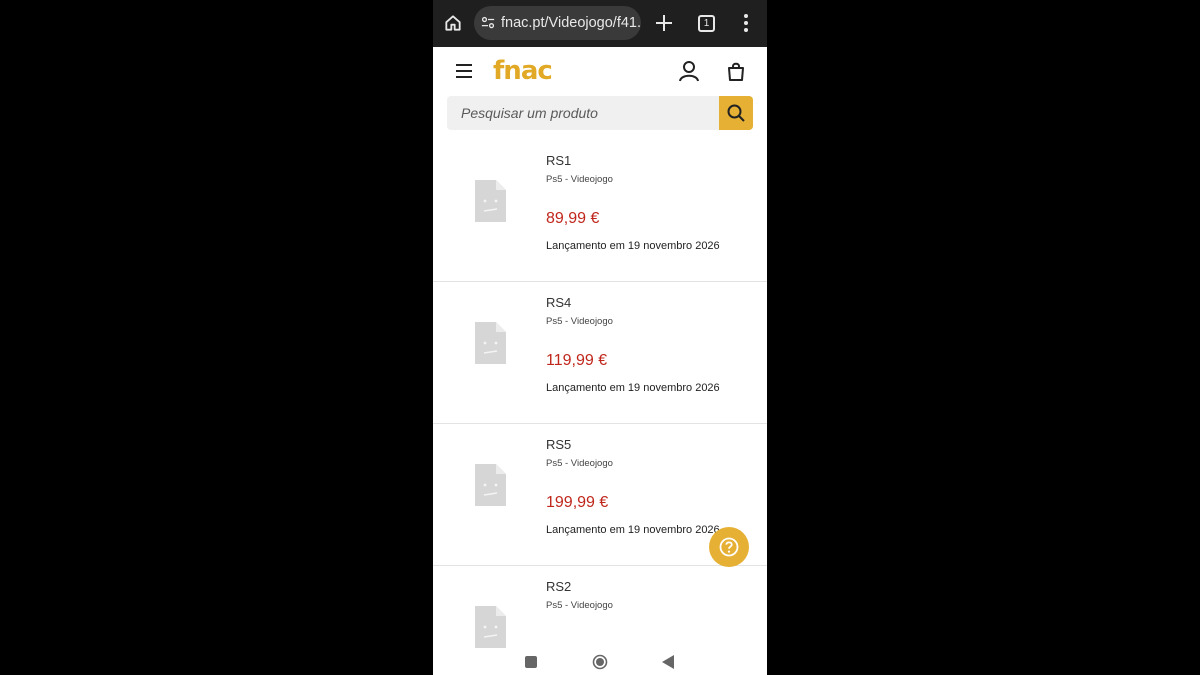 The width and height of the screenshot is (1200, 675). I want to click on system-nav-bar, so click(600, 661).